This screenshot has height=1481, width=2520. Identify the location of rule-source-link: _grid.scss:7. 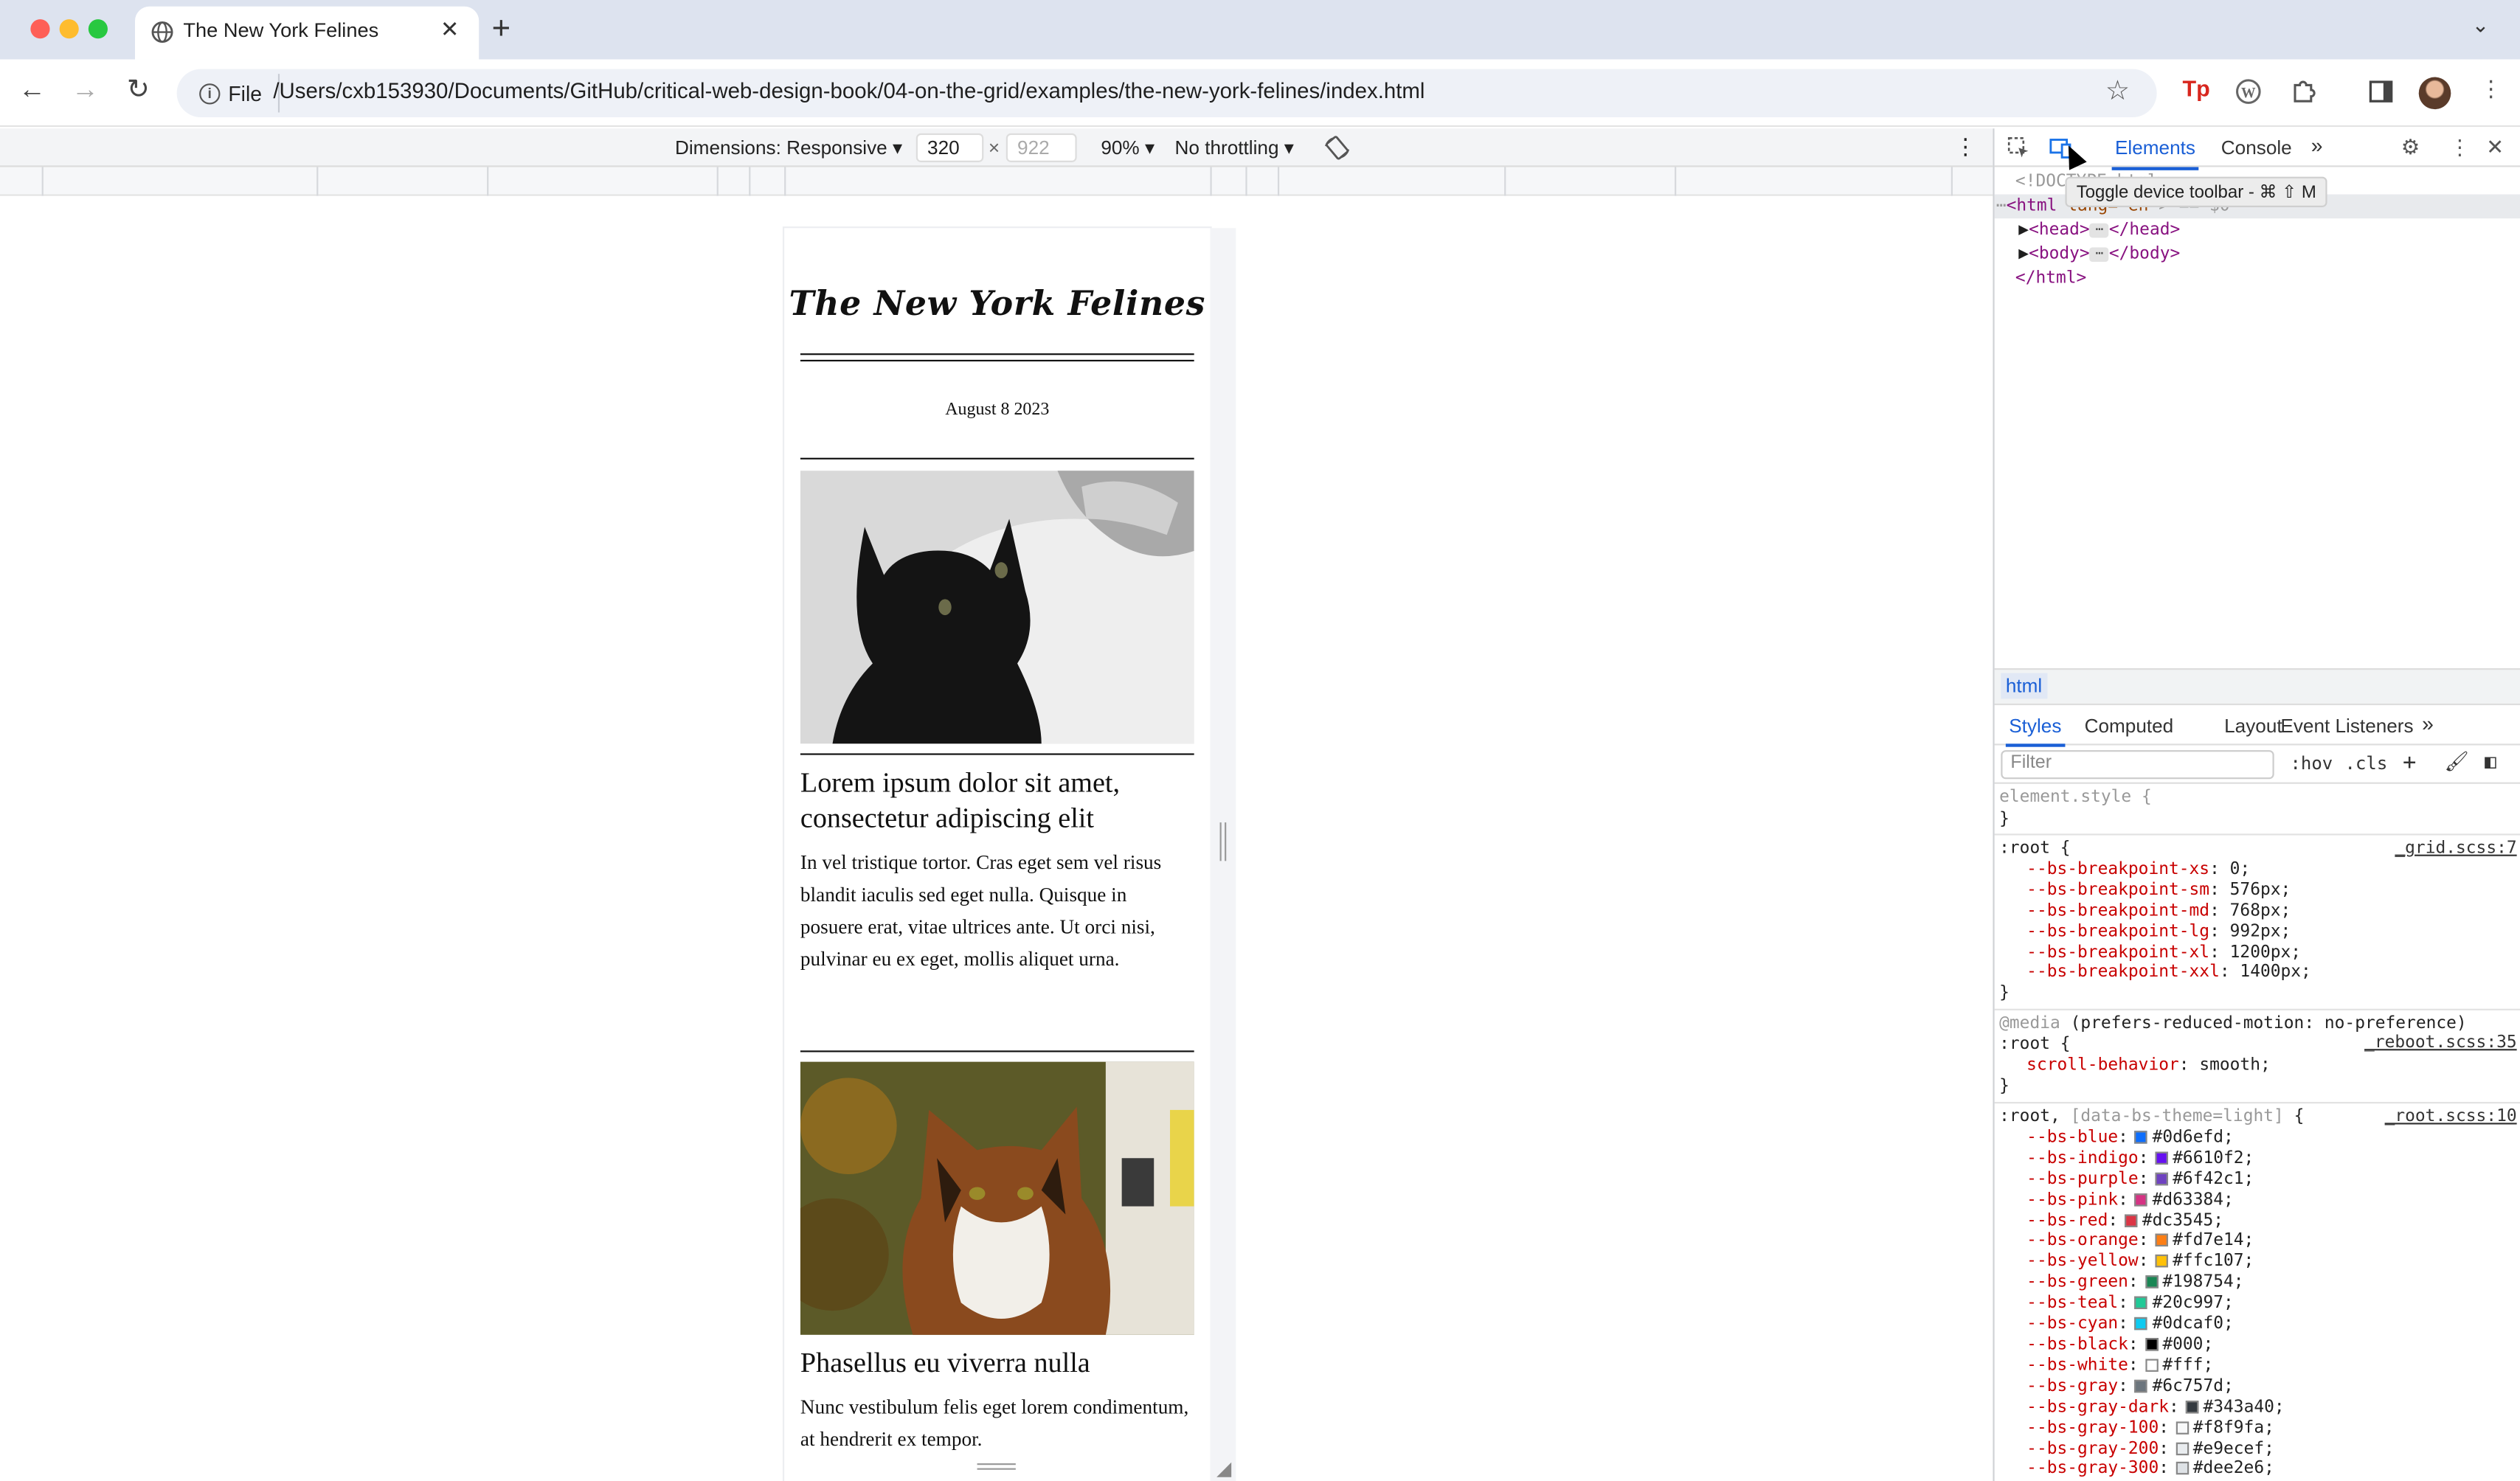
(2456, 848).